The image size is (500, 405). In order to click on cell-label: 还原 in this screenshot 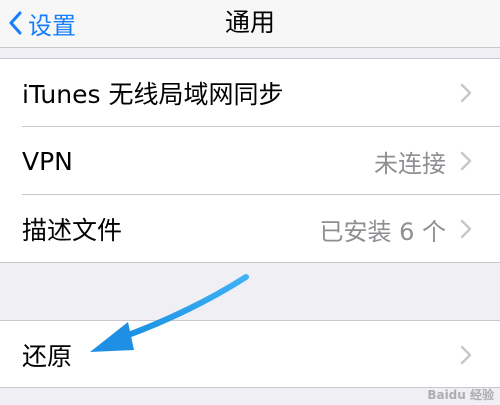, I will do `click(47, 356)`.